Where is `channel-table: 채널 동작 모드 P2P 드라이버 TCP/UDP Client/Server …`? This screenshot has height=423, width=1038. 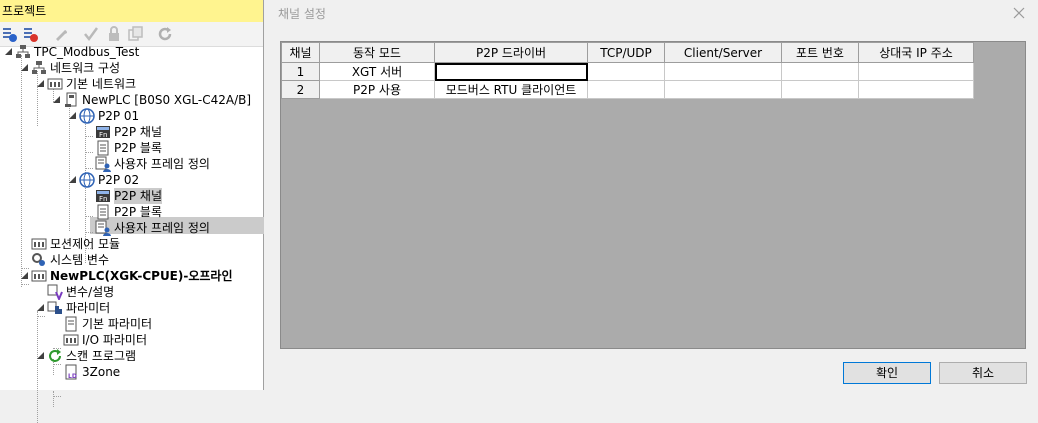
channel-table: 채널 동작 모드 P2P 드라이버 TCP/UDP Client/Server … is located at coordinates (627, 70).